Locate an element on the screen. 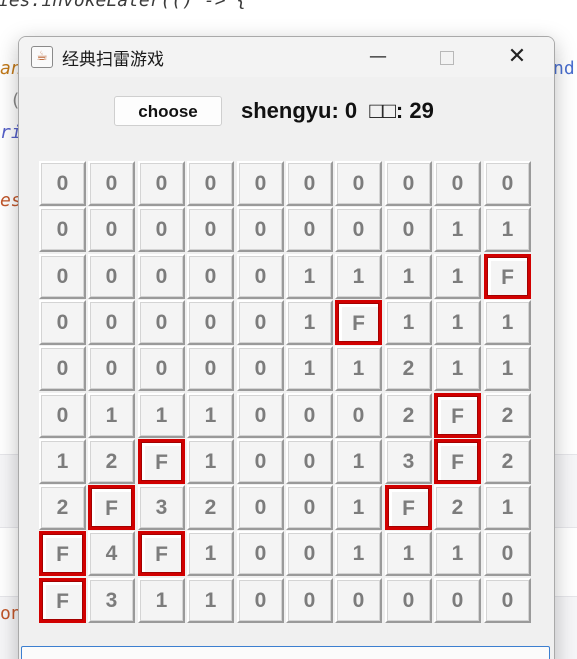 The image size is (577, 659). revealed-cell: 4 is located at coordinates (111, 553).